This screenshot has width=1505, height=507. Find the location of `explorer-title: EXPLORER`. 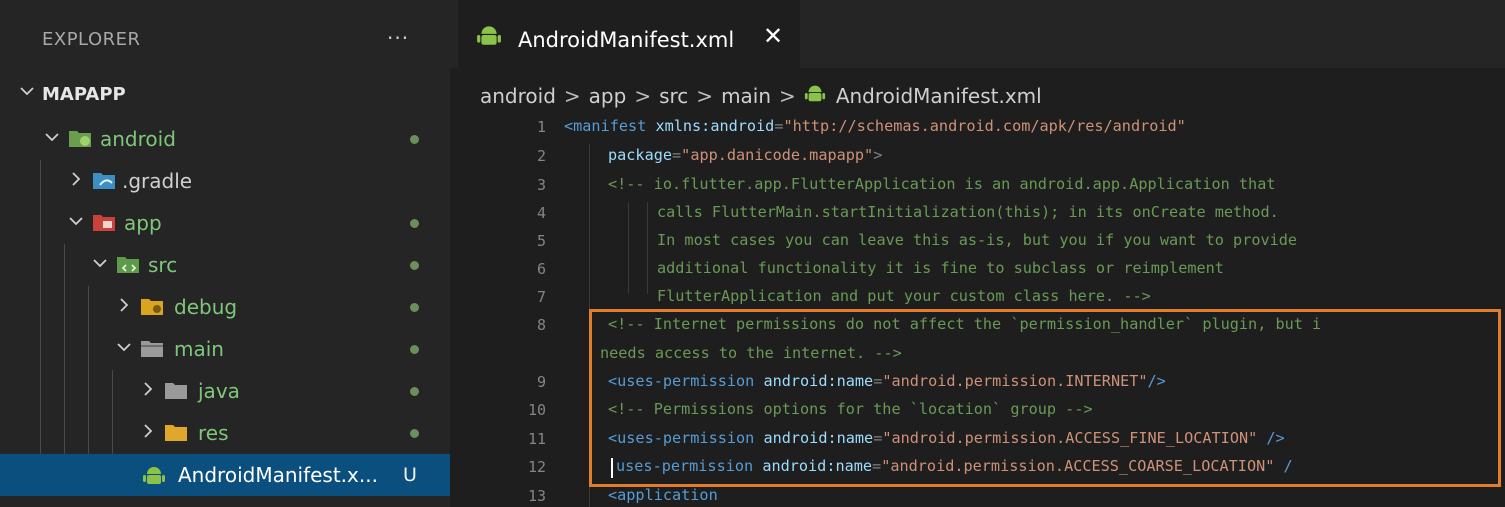

explorer-title: EXPLORER is located at coordinates (91, 39).